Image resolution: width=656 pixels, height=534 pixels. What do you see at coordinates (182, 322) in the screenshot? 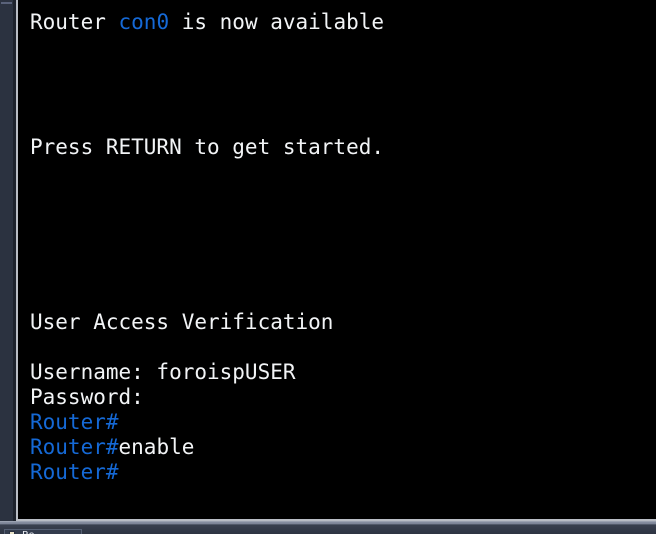
I see `terminal-text: User Access Verification` at bounding box center [182, 322].